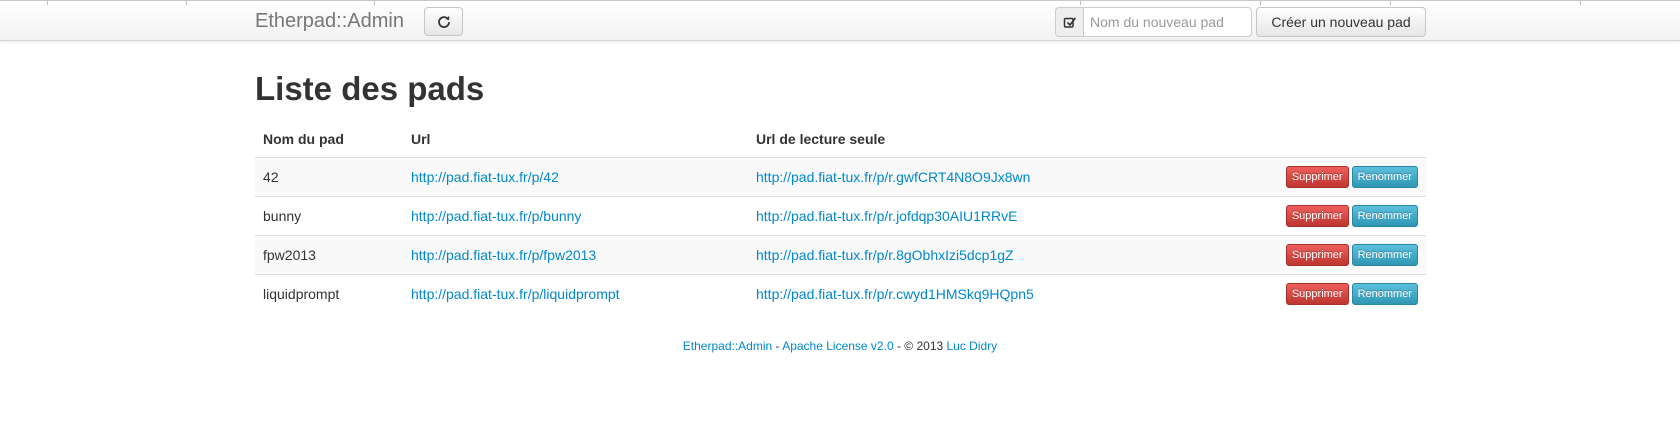 The image size is (1680, 445). Describe the element at coordinates (1341, 22) in the screenshot. I see `create-pad-button: Créer un nouveau pad` at that location.